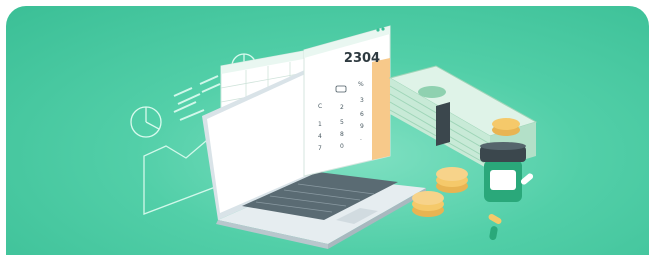 The width and height of the screenshot is (649, 255). What do you see at coordinates (362, 100) in the screenshot?
I see `calc-key: 3` at bounding box center [362, 100].